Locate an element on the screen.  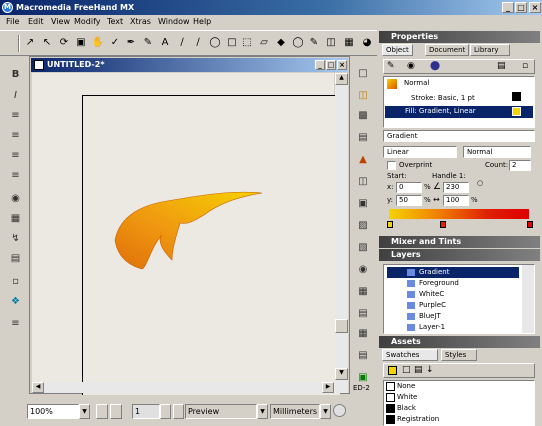
effect-icon: ⬤ is located at coordinates (435, 66).